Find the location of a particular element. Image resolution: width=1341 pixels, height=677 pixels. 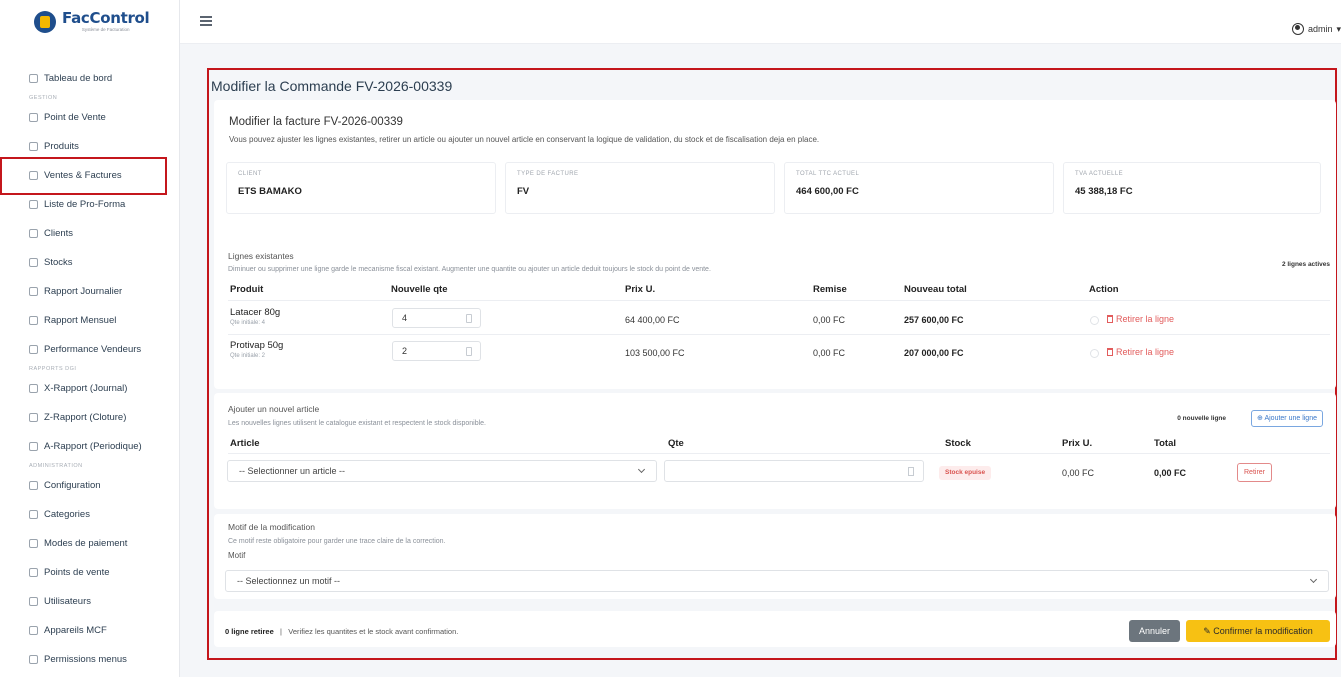

sidebar-section-gestion: GESTION is located at coordinates (43, 98).